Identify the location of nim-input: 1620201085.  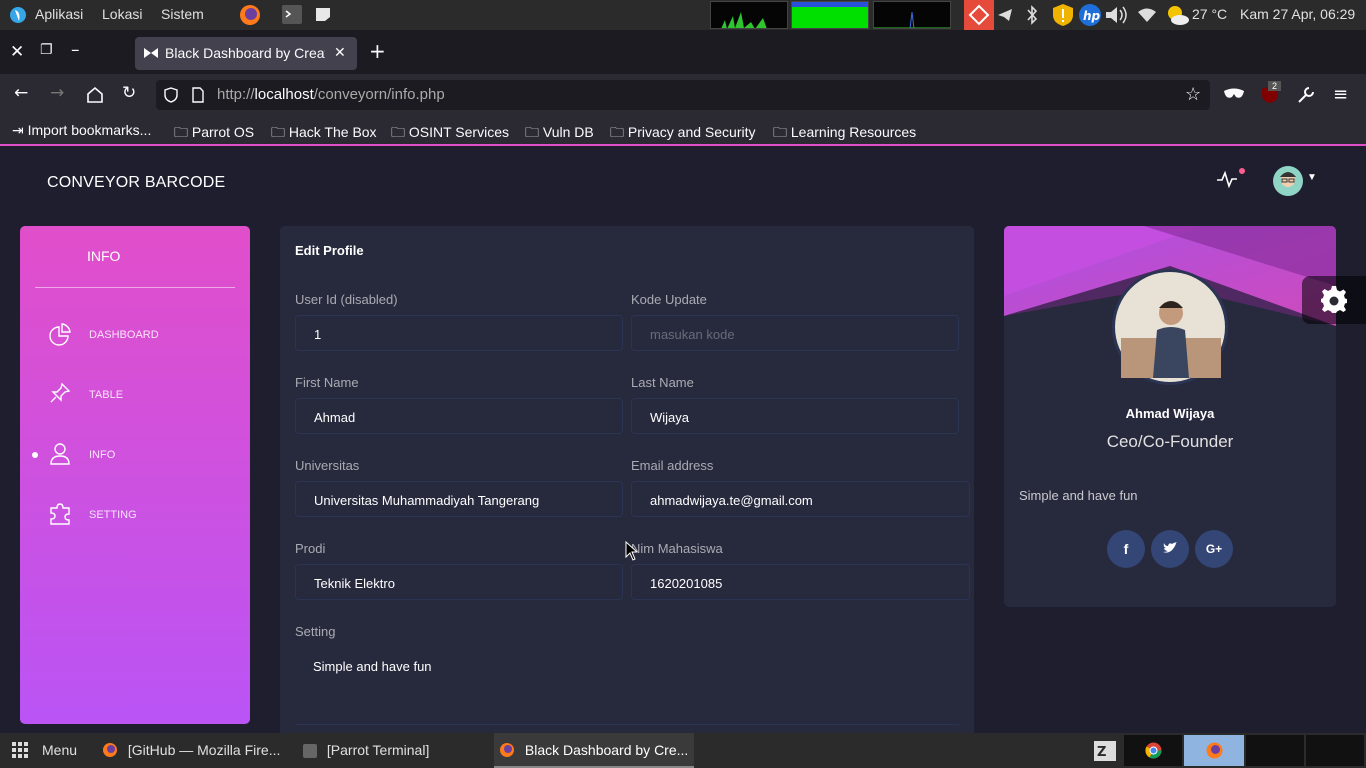
(800, 582).